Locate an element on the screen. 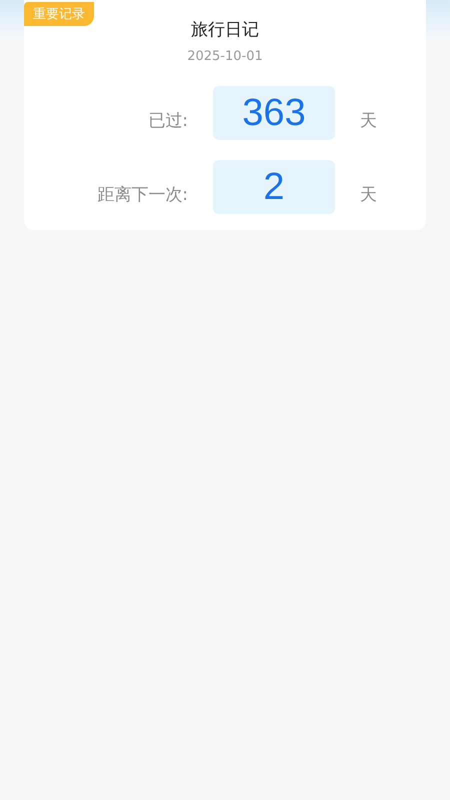 The image size is (450, 800). record-tag: 重要记录 is located at coordinates (59, 14).